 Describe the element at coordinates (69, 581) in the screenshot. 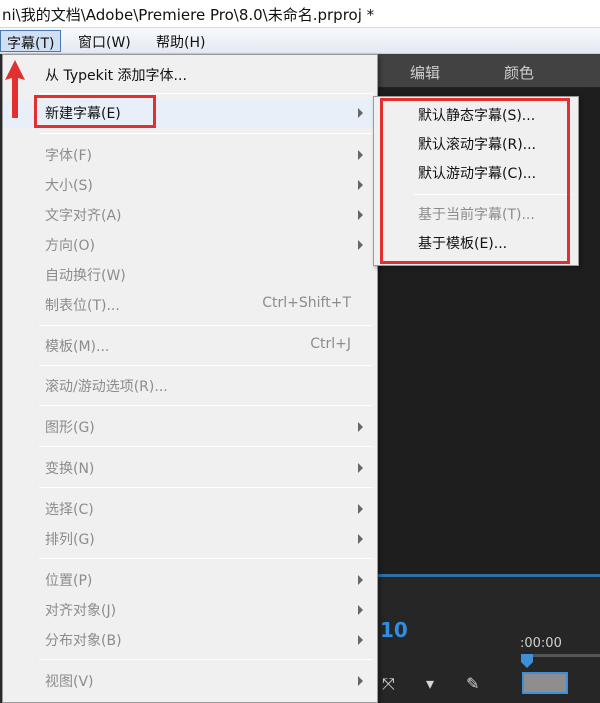

I see `menu-item-label: 位置(P)` at that location.